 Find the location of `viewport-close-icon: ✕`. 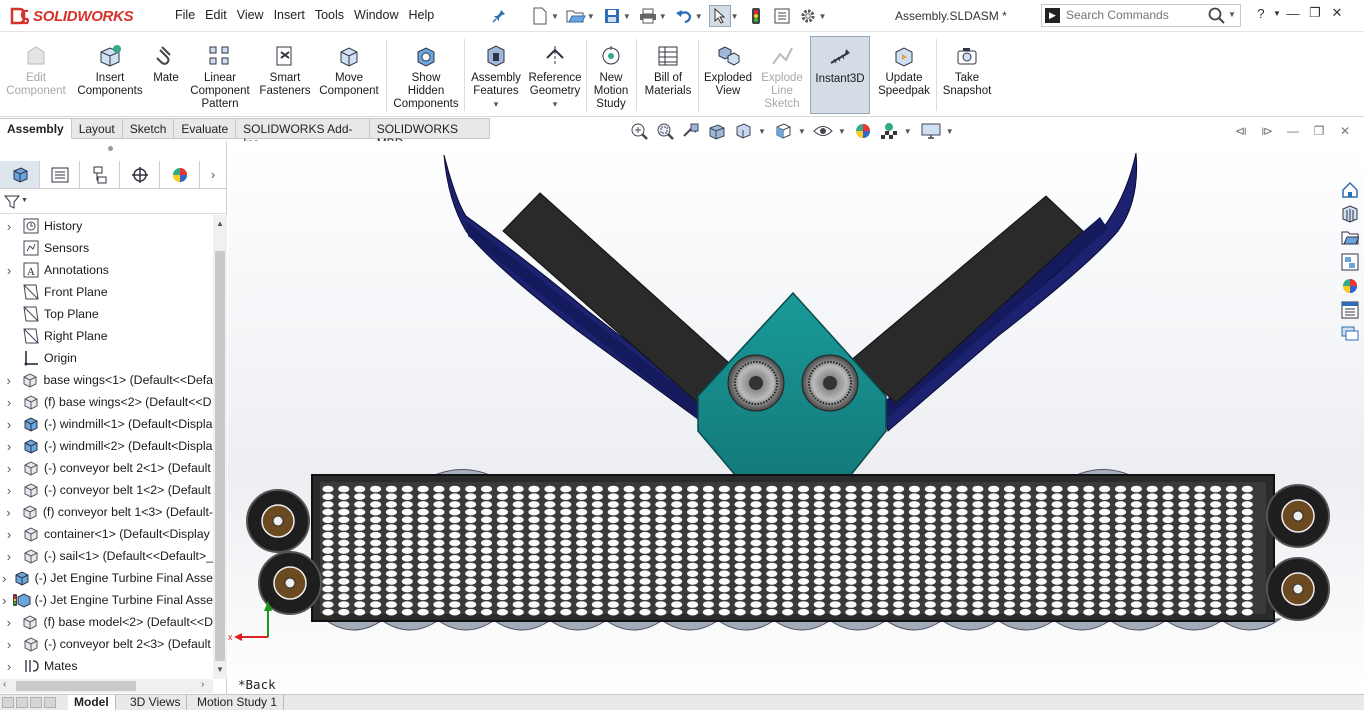

viewport-close-icon: ✕ is located at coordinates (1345, 131).